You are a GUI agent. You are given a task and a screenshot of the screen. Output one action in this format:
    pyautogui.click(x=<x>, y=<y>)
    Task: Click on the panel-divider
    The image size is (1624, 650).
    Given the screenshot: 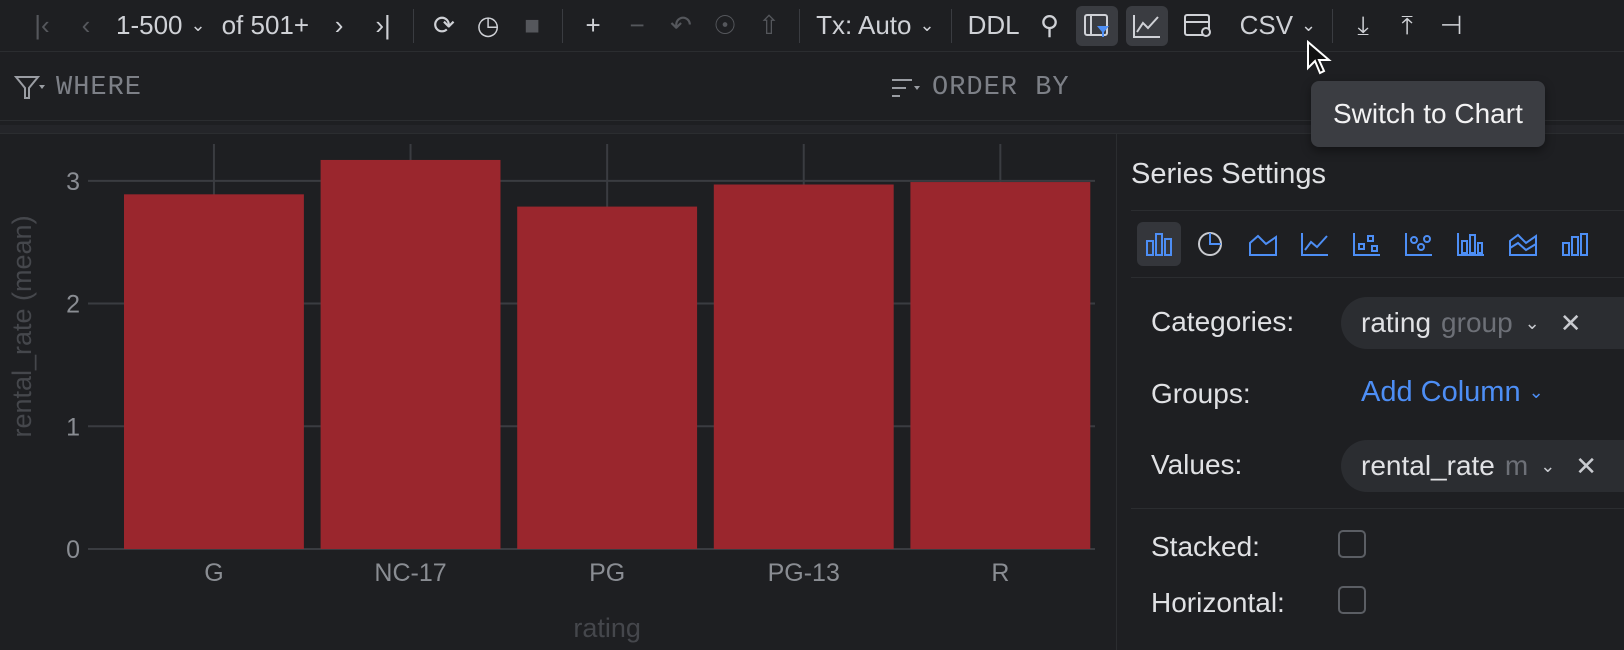 What is the action you would take?
    pyautogui.click(x=1377, y=508)
    